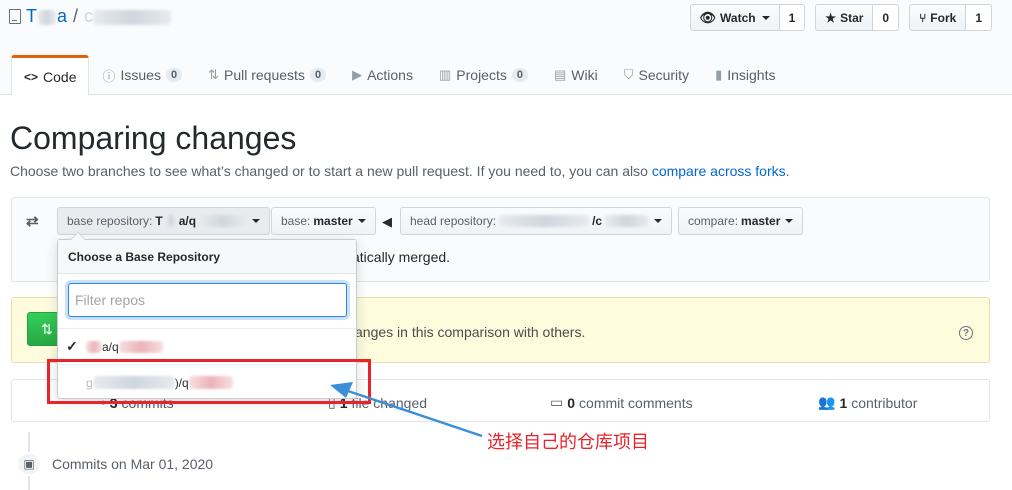  What do you see at coordinates (568, 442) in the screenshot?
I see `annotation-text: 选择自己的仓库项目` at bounding box center [568, 442].